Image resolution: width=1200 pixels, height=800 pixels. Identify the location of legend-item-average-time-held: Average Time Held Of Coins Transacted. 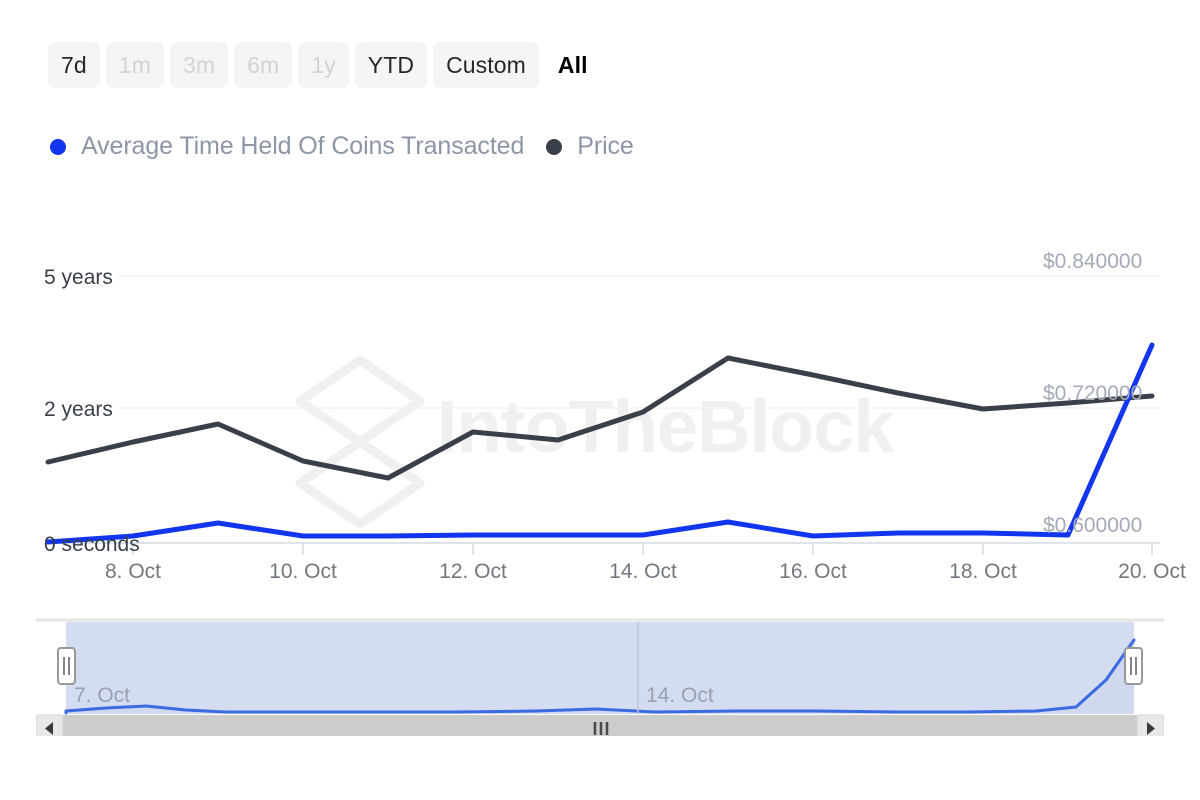
(287, 146).